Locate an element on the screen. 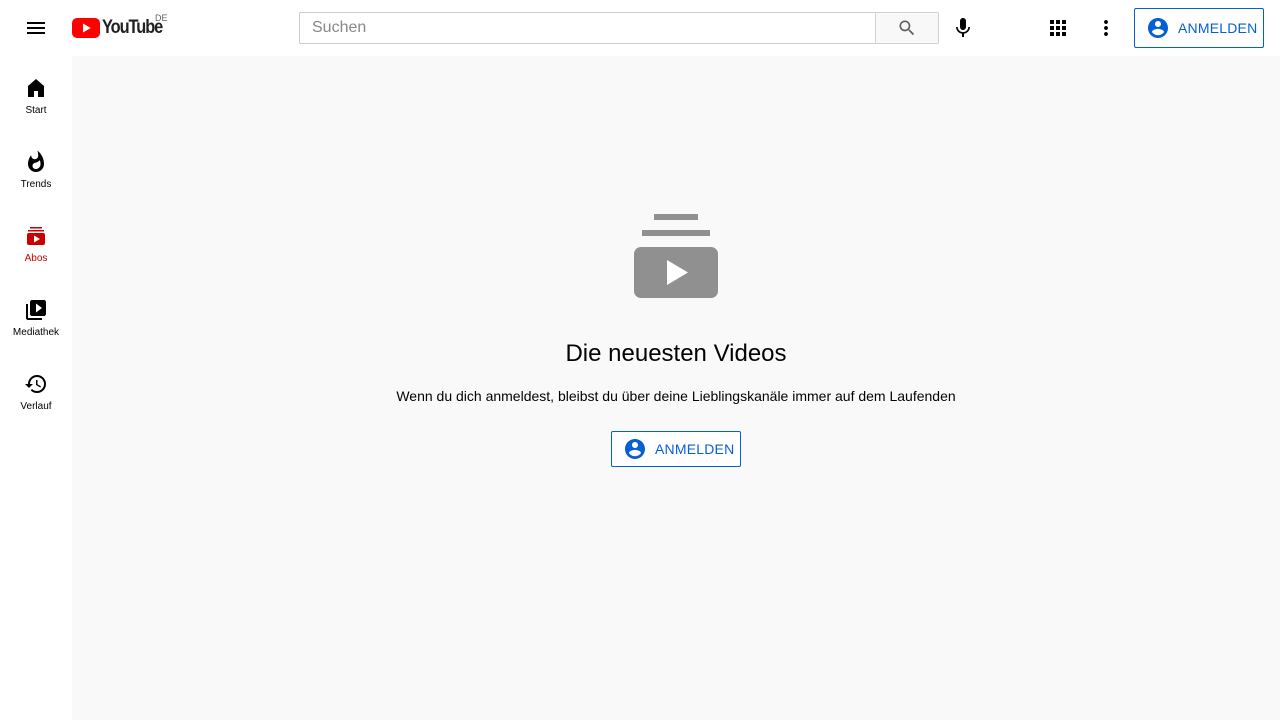  country-code: DE is located at coordinates (161, 18).